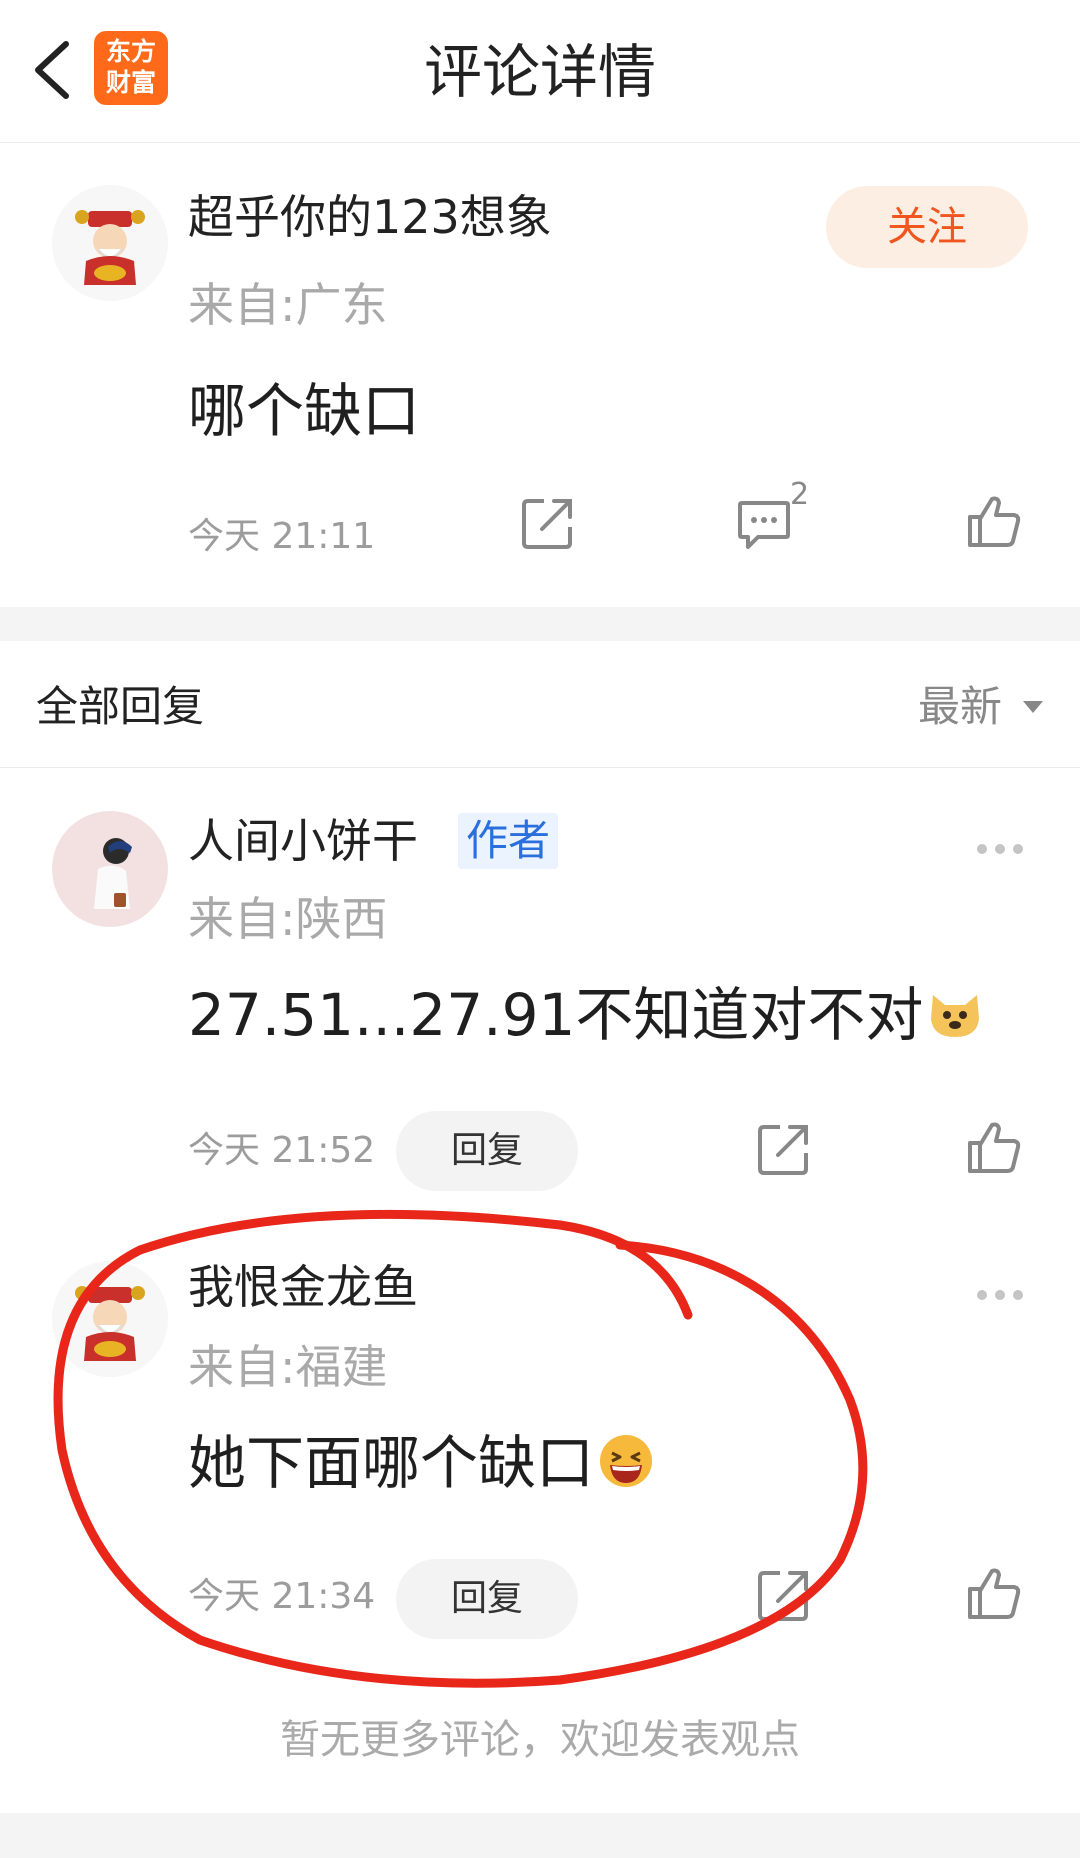  What do you see at coordinates (540, 767) in the screenshot?
I see `divider` at bounding box center [540, 767].